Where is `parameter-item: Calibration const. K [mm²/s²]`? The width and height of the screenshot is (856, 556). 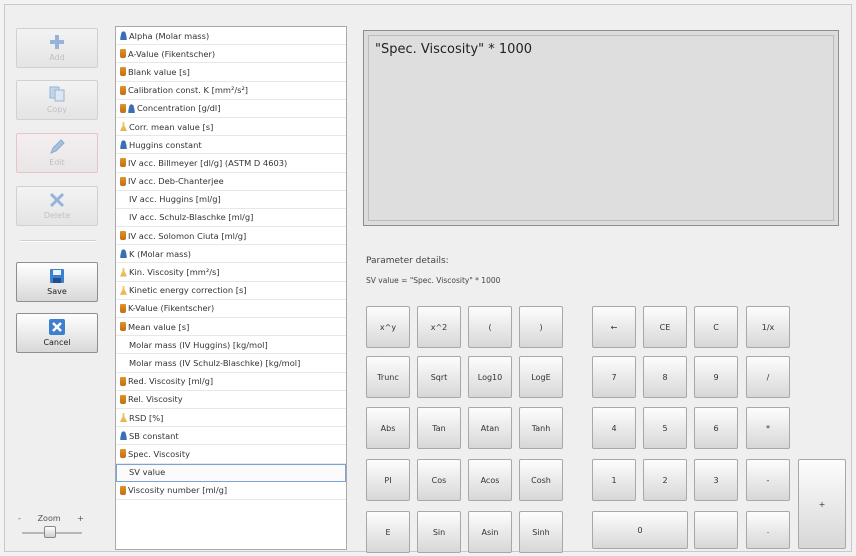
parameter-item: Calibration const. K [mm²/s²] is located at coordinates (231, 91).